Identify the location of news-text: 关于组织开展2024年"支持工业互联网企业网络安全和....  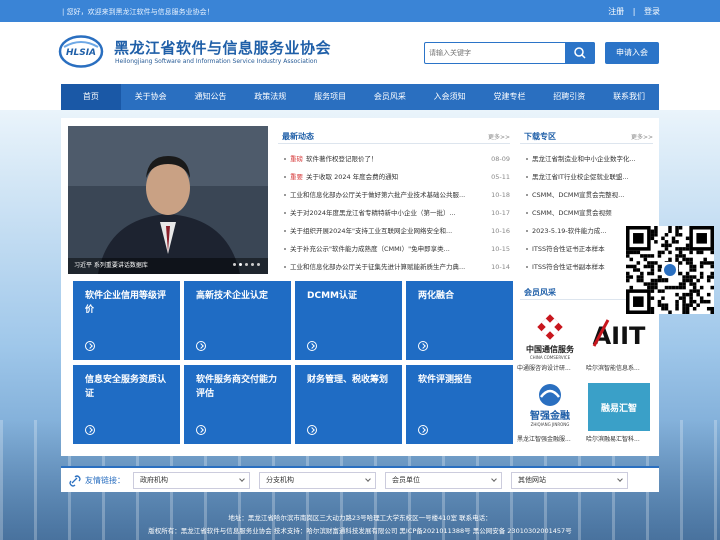
(383, 231).